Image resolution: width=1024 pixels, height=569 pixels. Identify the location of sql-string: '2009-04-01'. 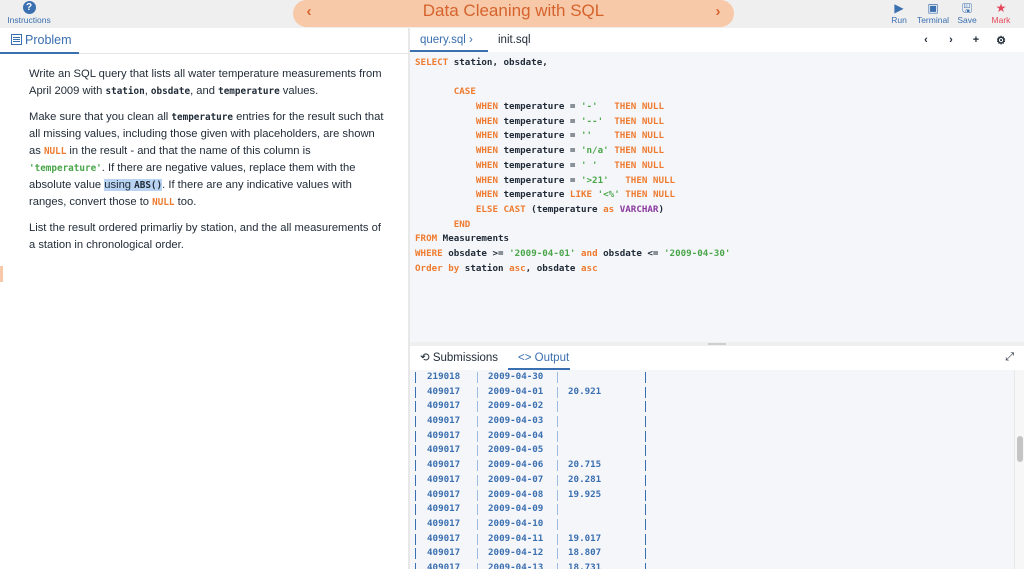
(542, 253).